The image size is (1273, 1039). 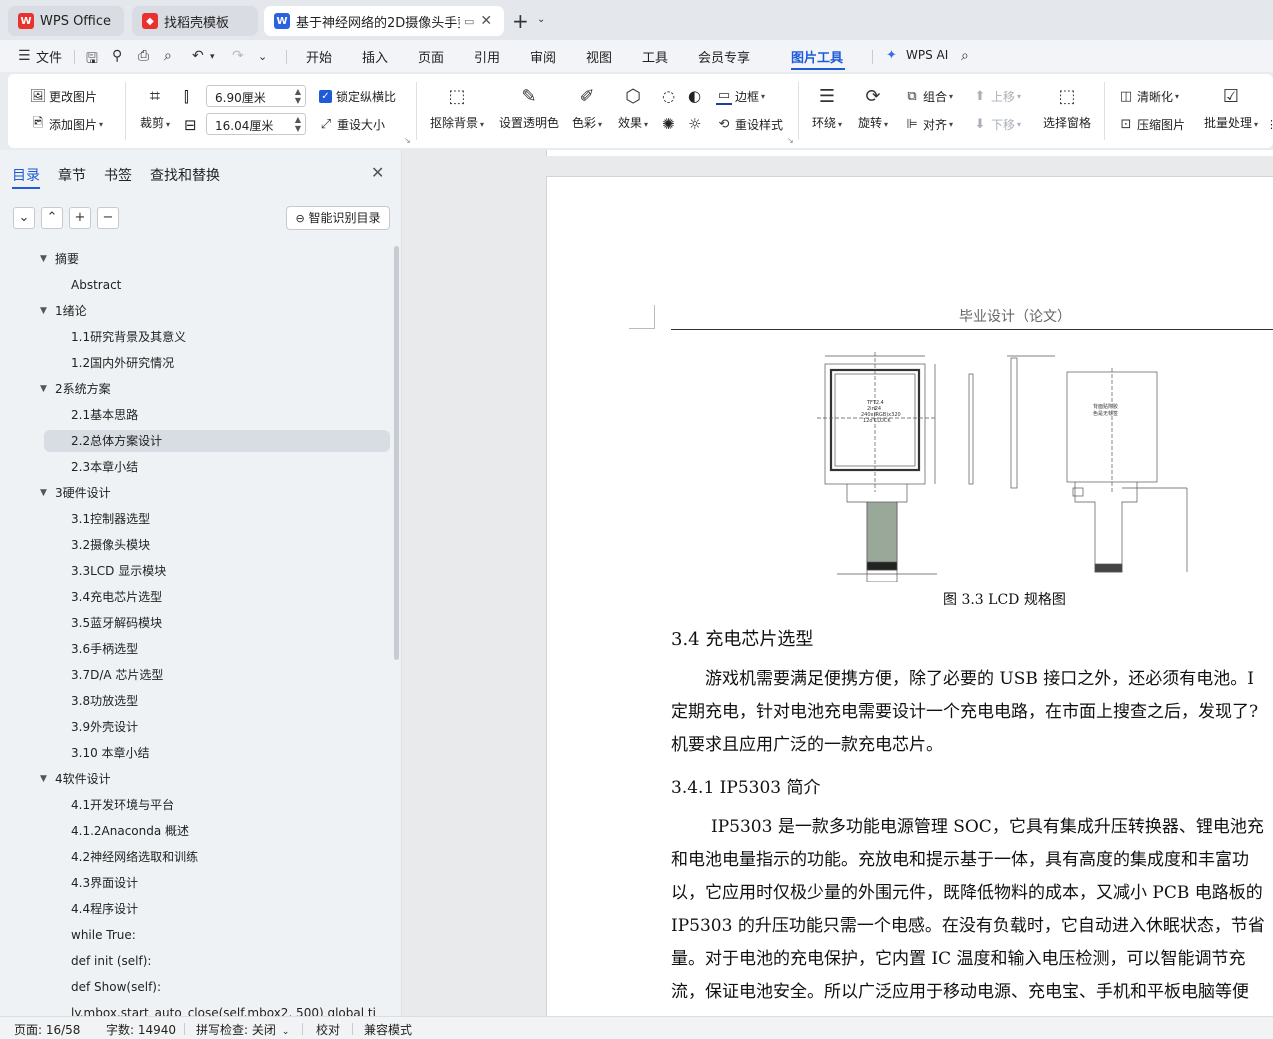 I want to click on group-button: ⧉ 组合 ▾, so click(x=928, y=96).